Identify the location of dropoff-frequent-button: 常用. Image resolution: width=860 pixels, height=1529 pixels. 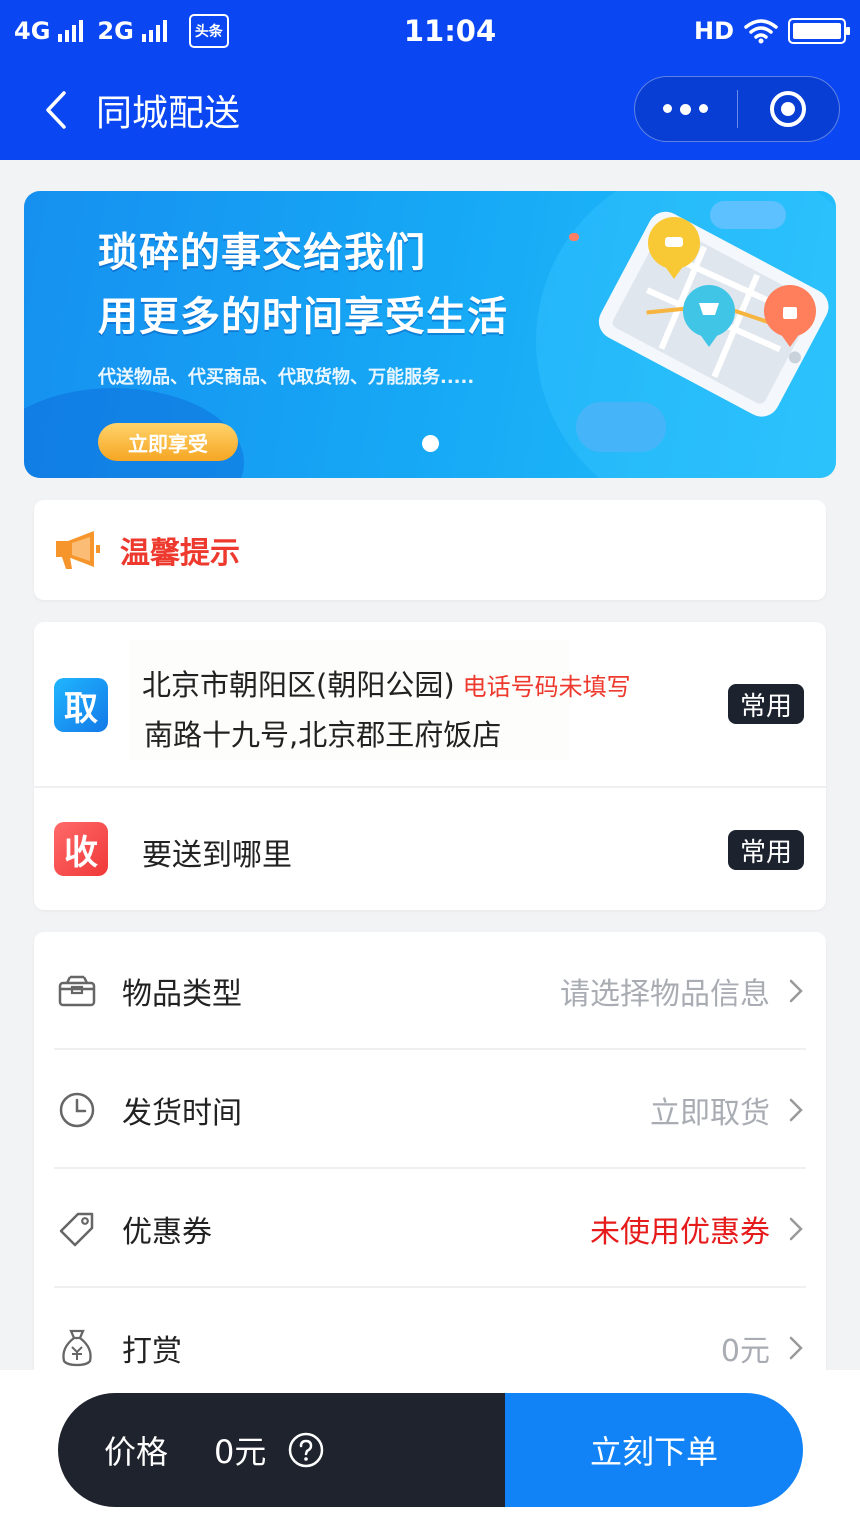
(766, 850).